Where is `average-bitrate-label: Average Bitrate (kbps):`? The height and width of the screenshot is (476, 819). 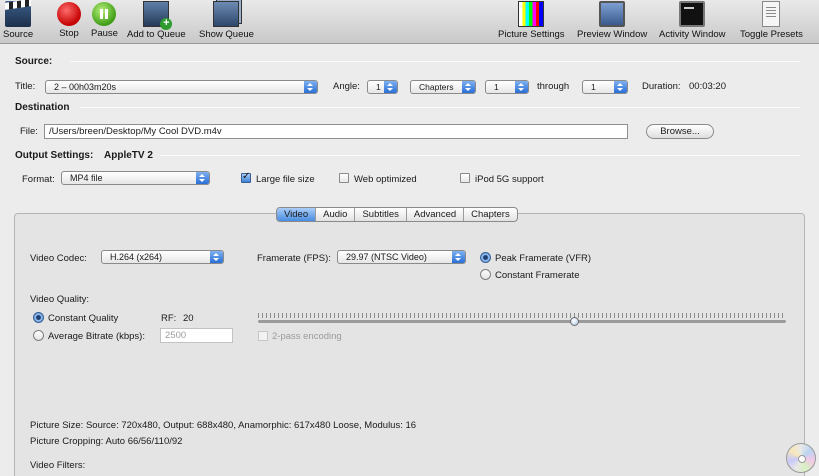
average-bitrate-label: Average Bitrate (kbps): is located at coordinates (96, 336).